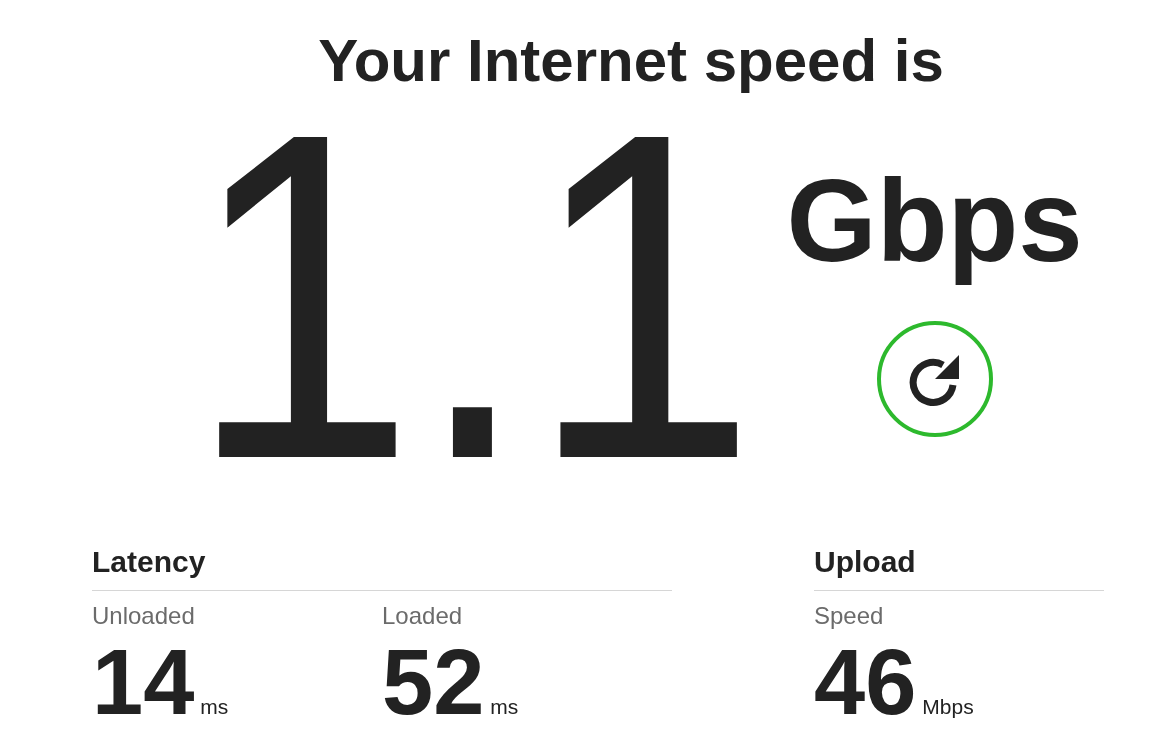 The image size is (1150, 749). Describe the element at coordinates (948, 707) in the screenshot. I see `metric-unit: Mbps` at that location.